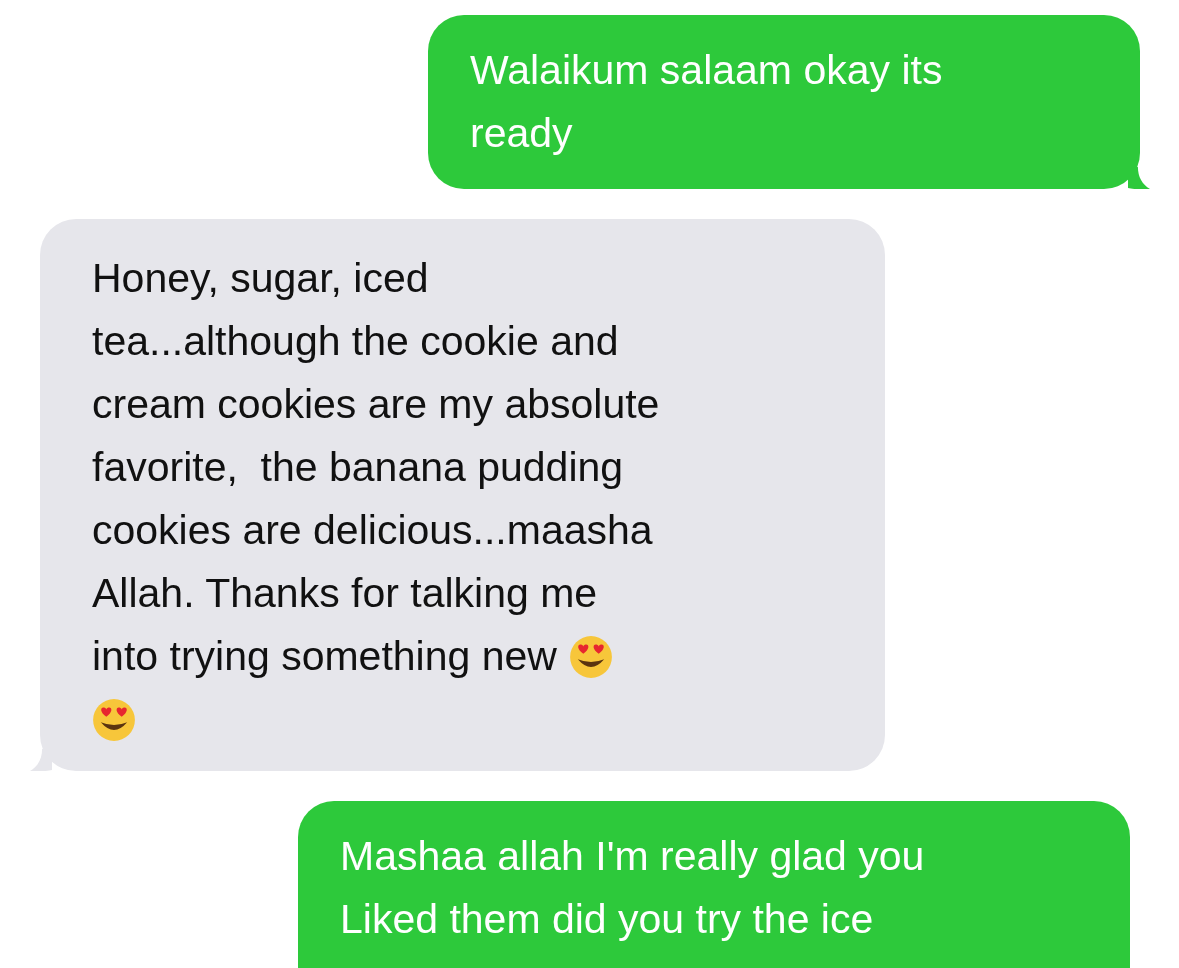  I want to click on message-text: Allah. Thanks for talking me, so click(345, 593).